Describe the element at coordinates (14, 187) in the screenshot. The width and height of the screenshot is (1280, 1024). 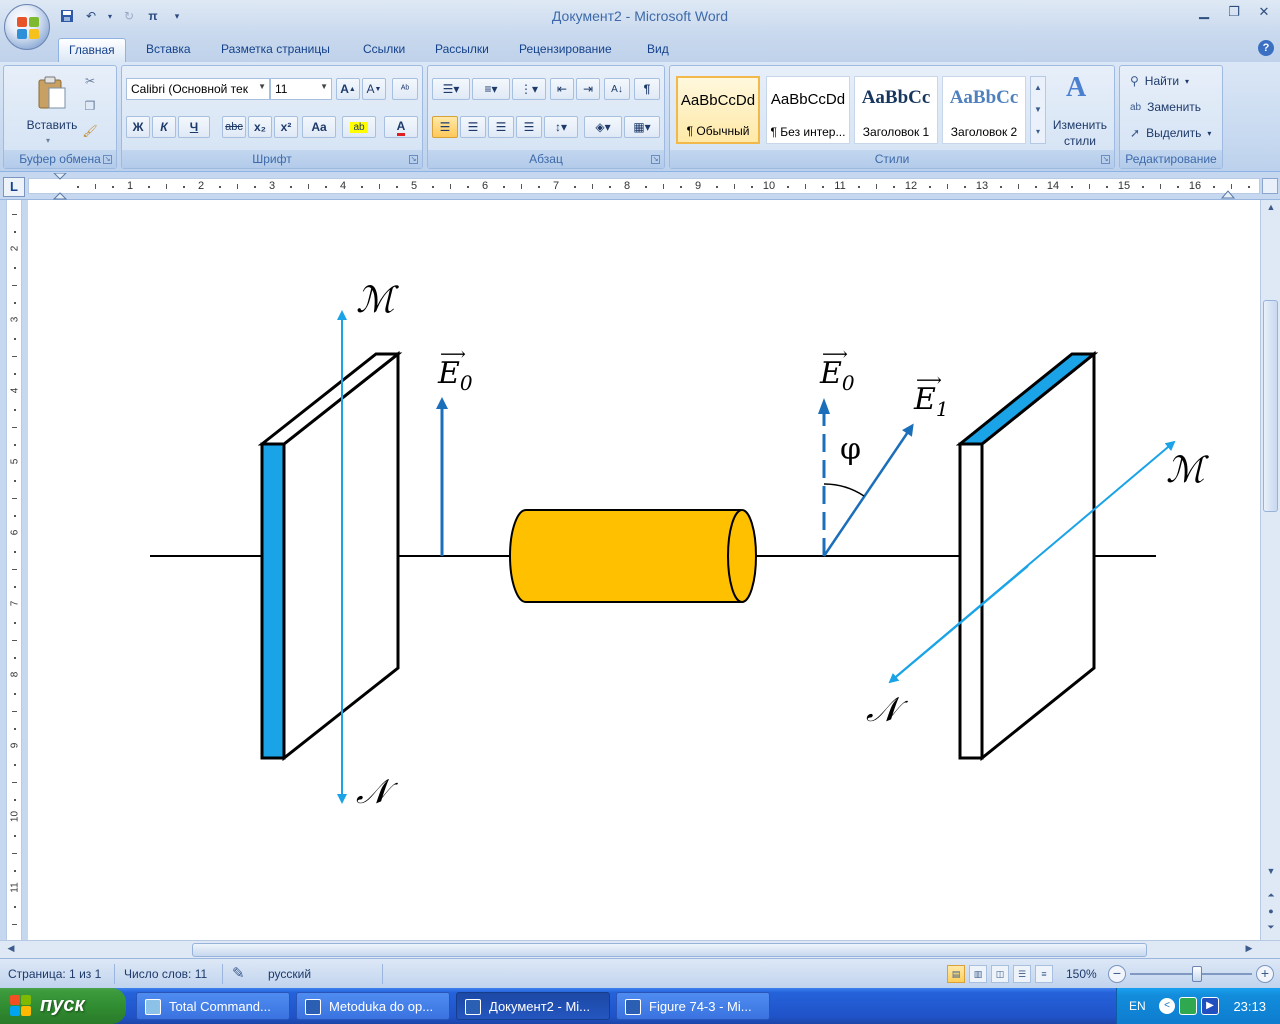
I see `tab-stop-selector: L` at that location.